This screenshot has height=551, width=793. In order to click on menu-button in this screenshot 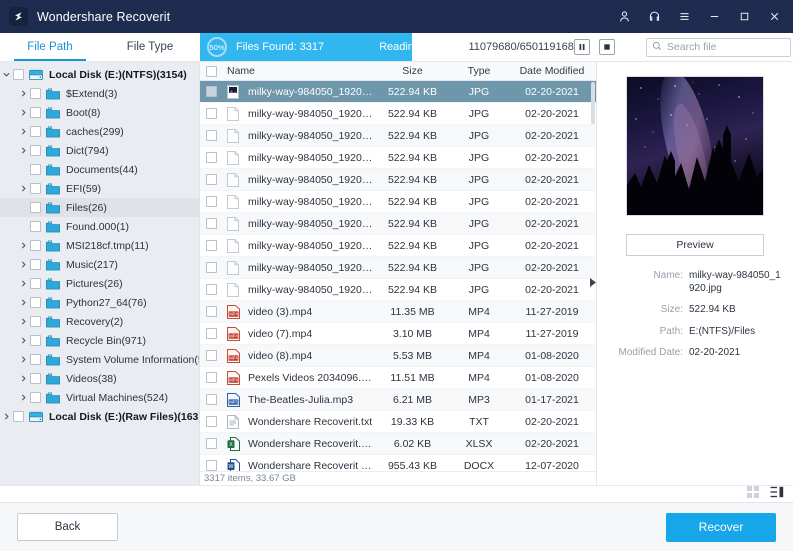, I will do `click(684, 16)`.